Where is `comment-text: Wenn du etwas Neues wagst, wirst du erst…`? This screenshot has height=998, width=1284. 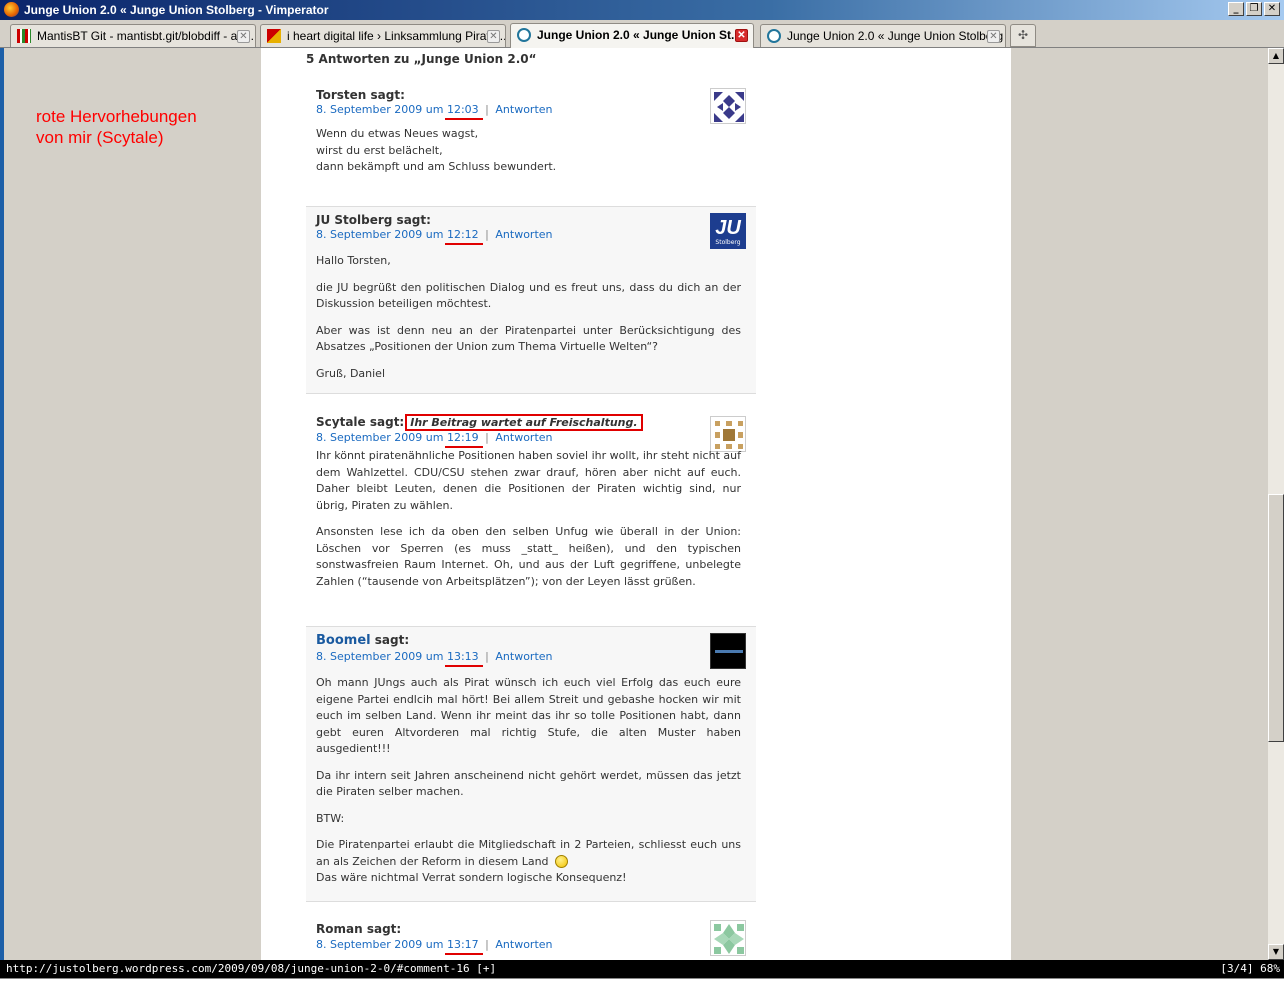
comment-text: Wenn du etwas Neues wagst, wirst du erst… is located at coordinates (436, 150).